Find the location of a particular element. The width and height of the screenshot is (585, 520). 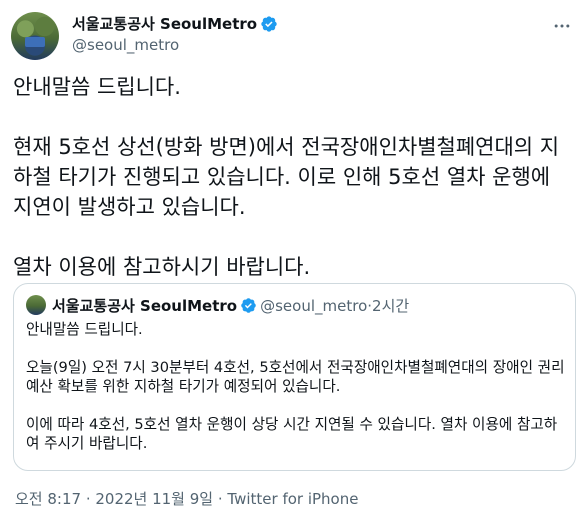

author-display-name: 서울교통공사 SeoulMetro is located at coordinates (164, 23).